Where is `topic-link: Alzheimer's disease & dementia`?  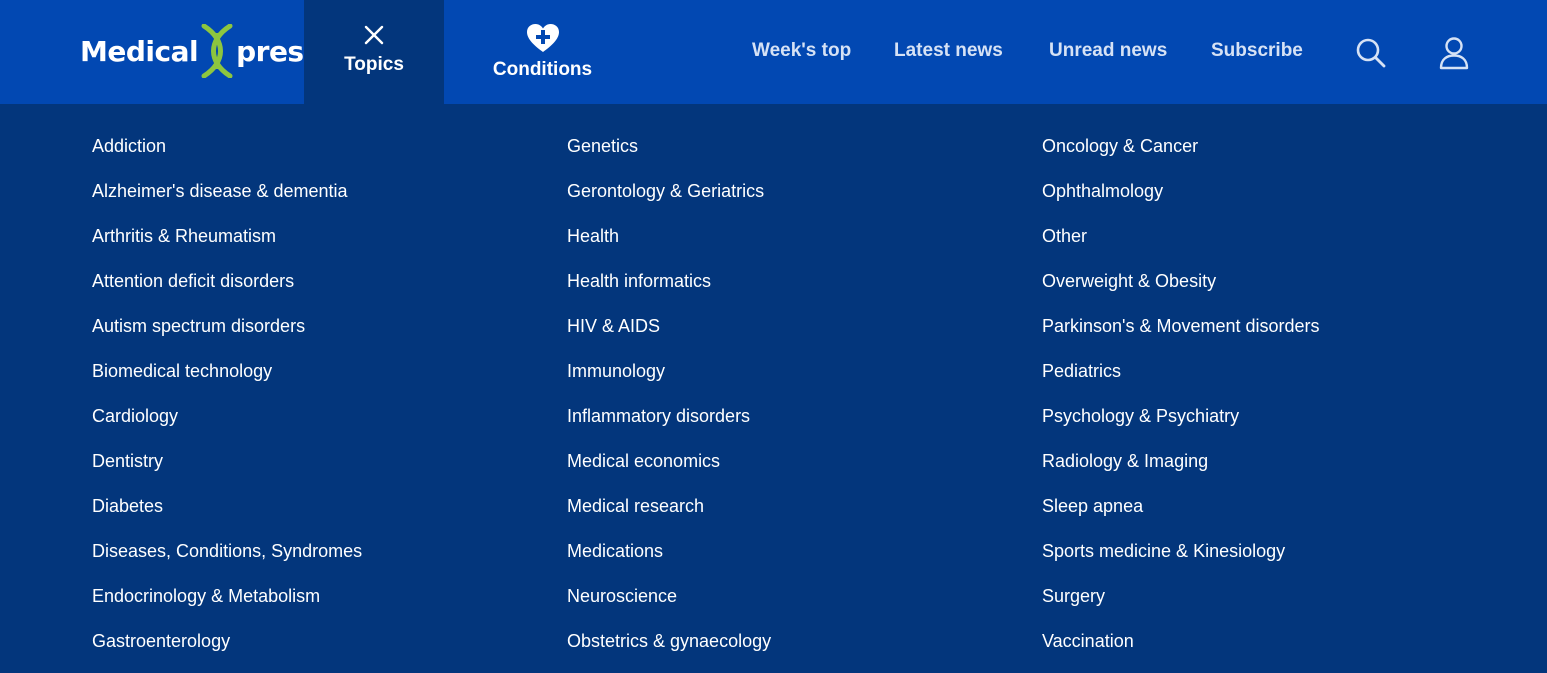
topic-link: Alzheimer's disease & dementia is located at coordinates (312, 200).